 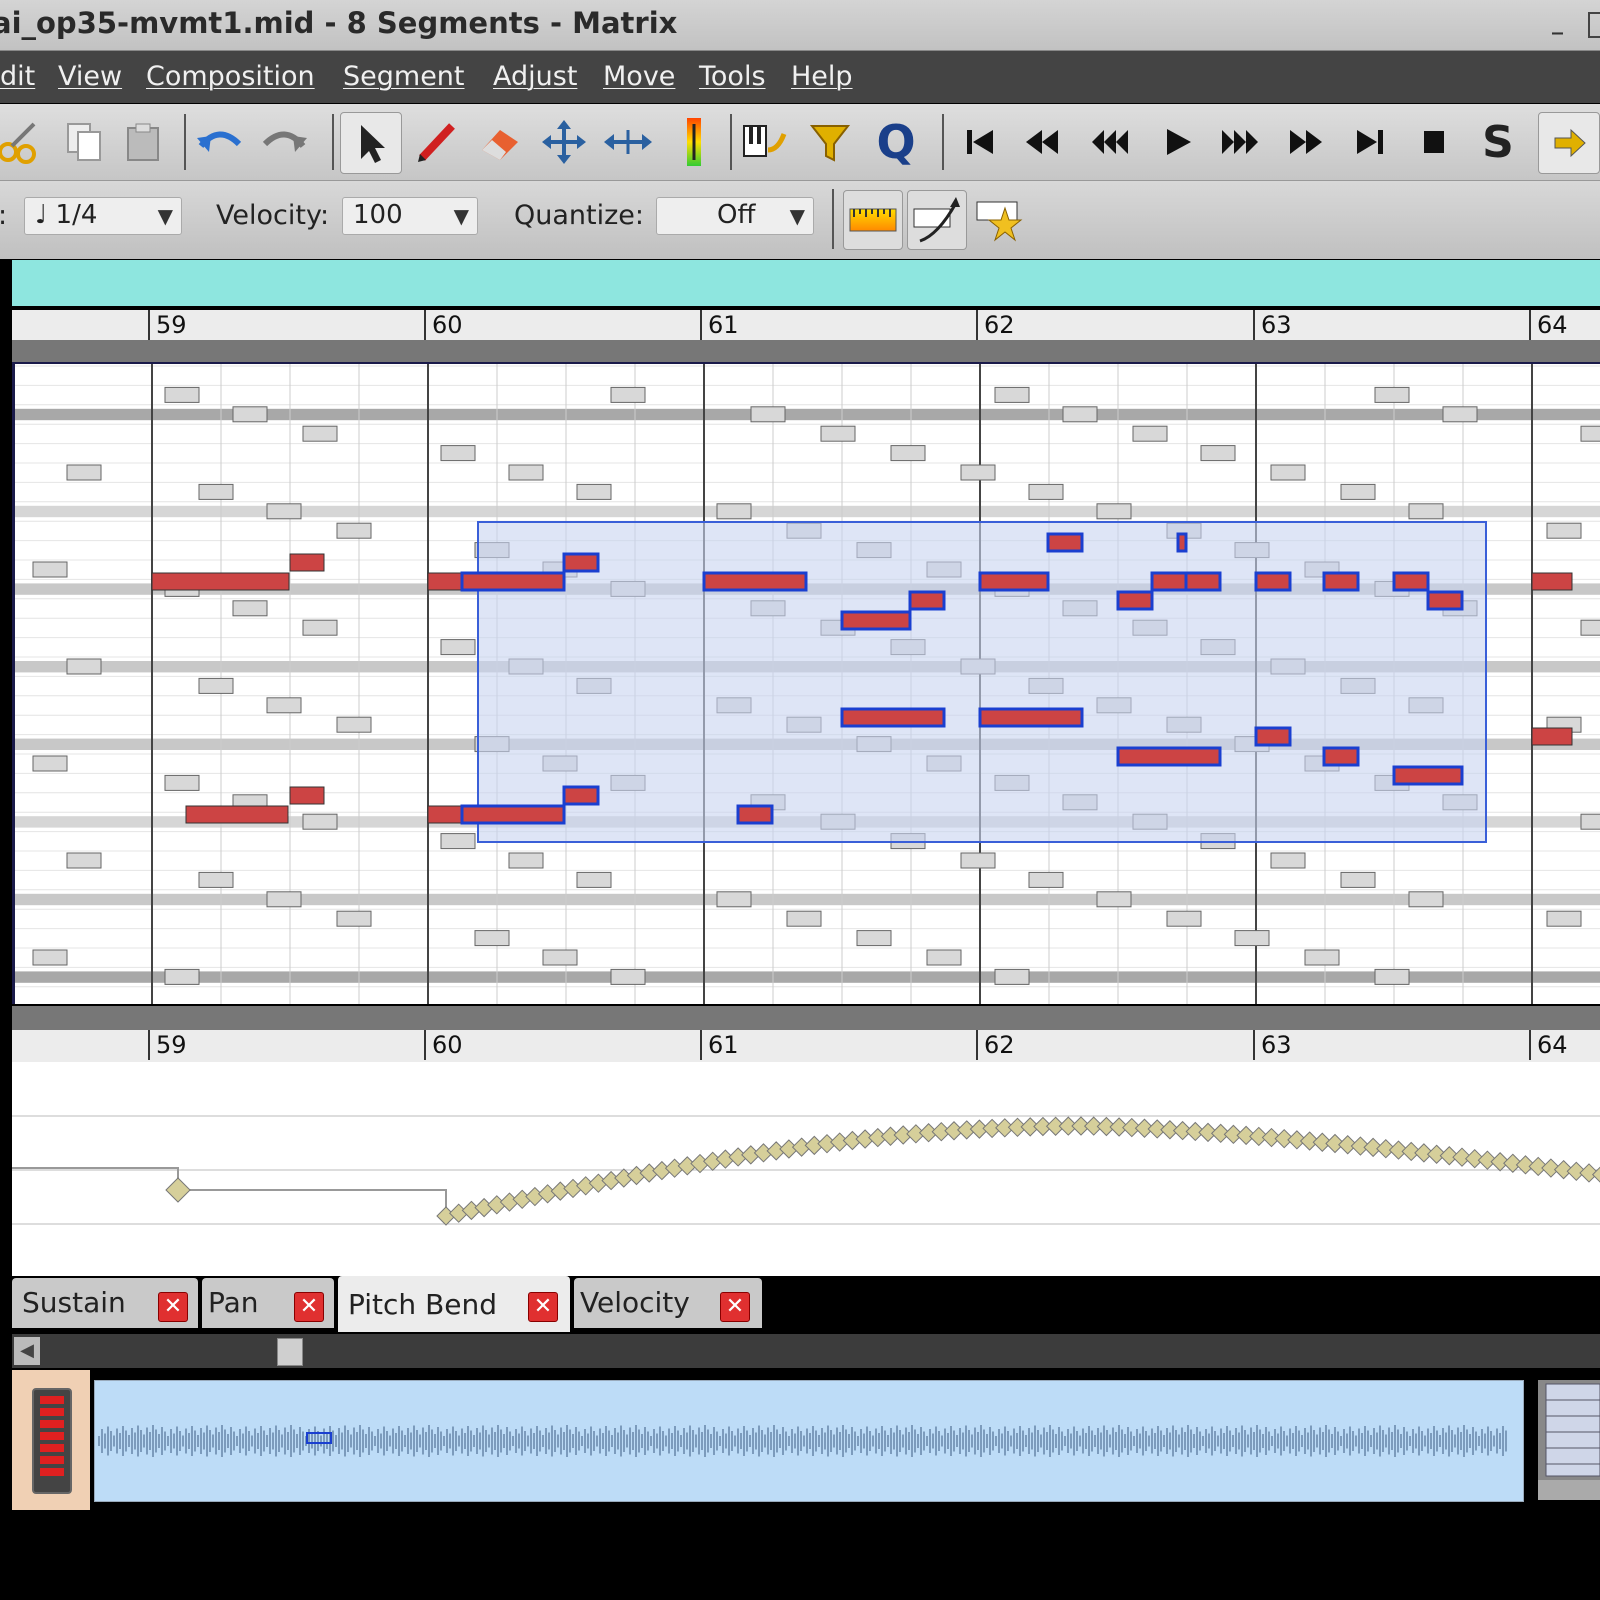 I want to click on ruler-icon, so click(x=873, y=220).